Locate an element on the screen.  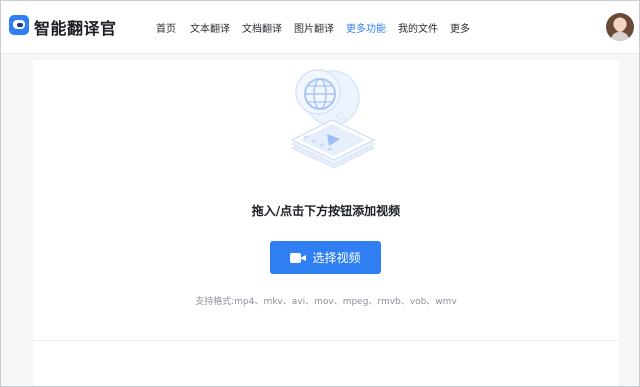
nav-item-more: 更多 is located at coordinates (460, 28).